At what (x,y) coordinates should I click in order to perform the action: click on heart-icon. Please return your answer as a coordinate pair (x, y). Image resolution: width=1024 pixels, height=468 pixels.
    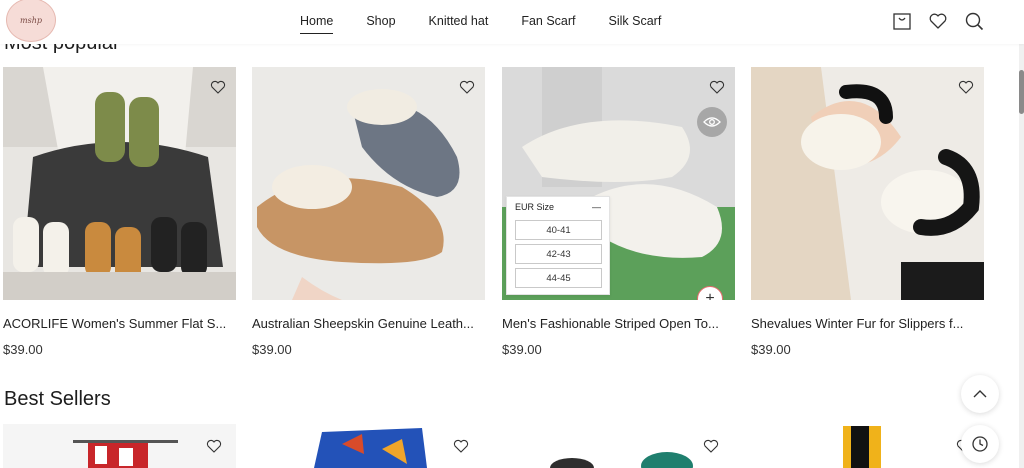
    Looking at the image, I should click on (938, 21).